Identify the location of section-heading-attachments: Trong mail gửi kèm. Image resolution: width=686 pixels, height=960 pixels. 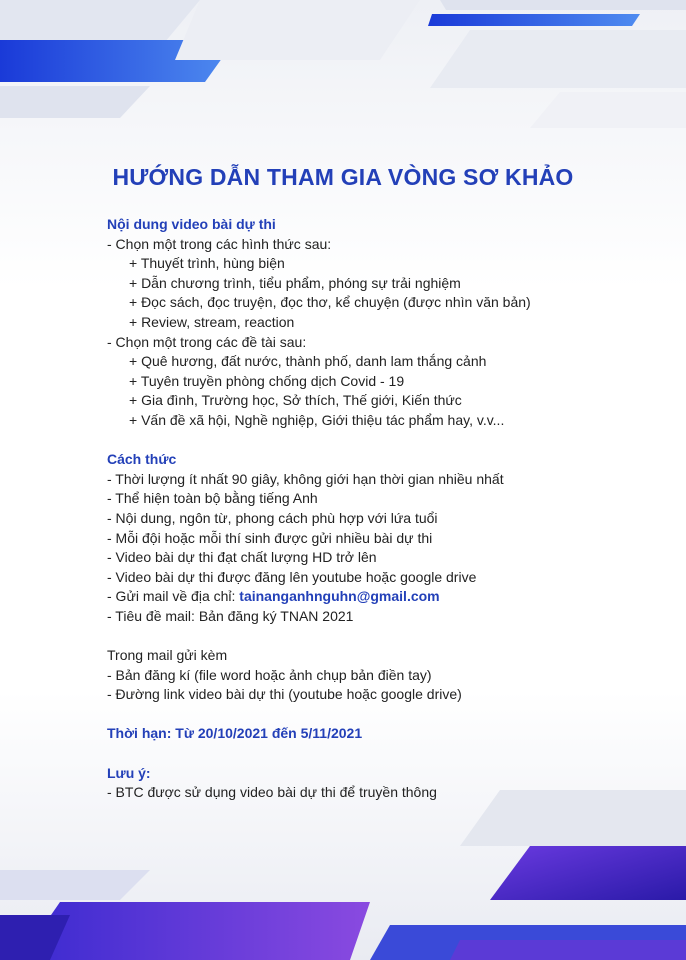
(167, 655).